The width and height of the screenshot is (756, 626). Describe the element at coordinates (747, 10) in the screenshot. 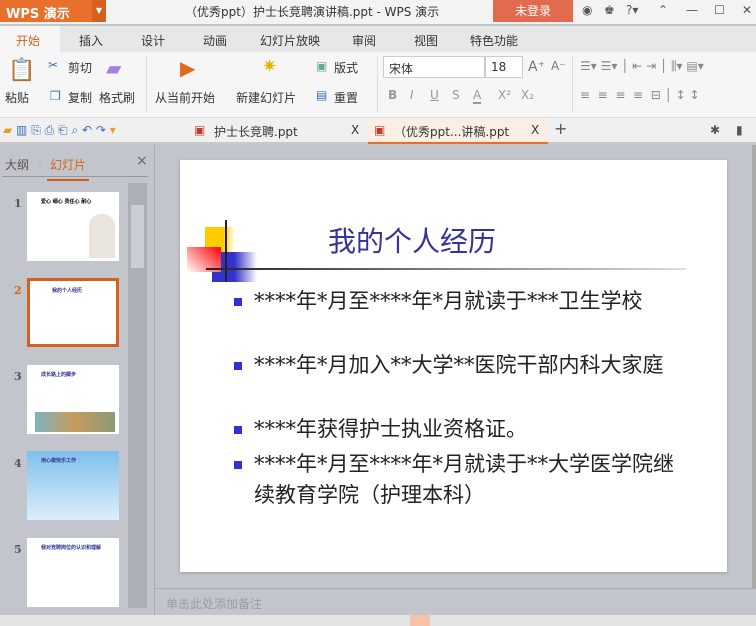

I see `close-icon: ✕` at that location.